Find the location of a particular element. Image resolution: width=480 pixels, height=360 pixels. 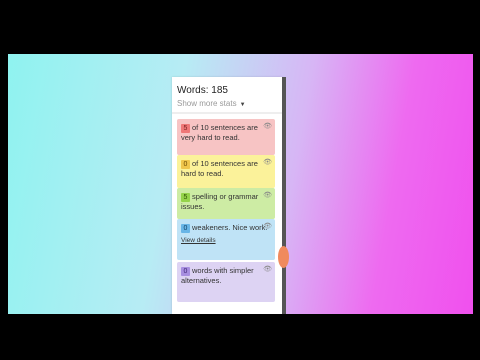

suggestion-text: words with simpler alternatives. is located at coordinates (217, 275).